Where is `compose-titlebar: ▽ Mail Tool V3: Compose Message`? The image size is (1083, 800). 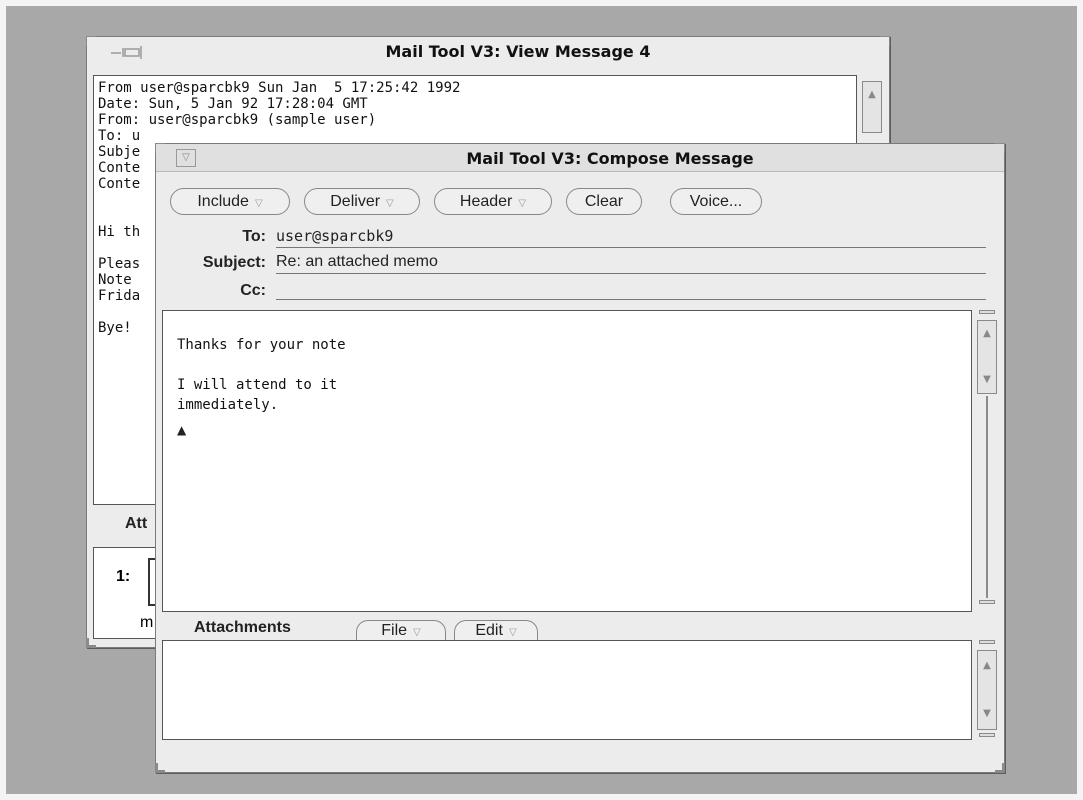
compose-titlebar: ▽ Mail Tool V3: Compose Message is located at coordinates (580, 158).